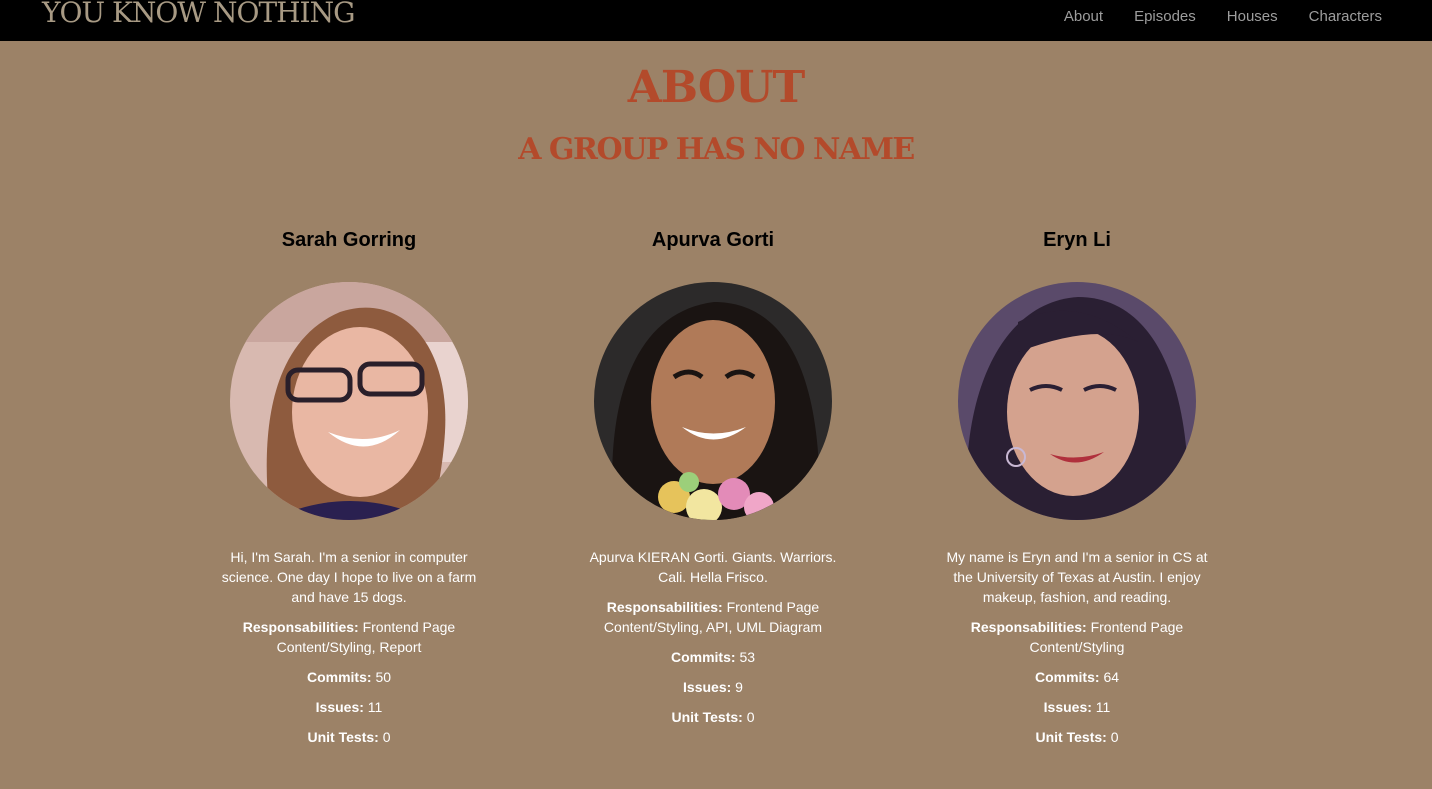 This screenshot has width=1432, height=789. I want to click on commits-value: 50, so click(383, 677).